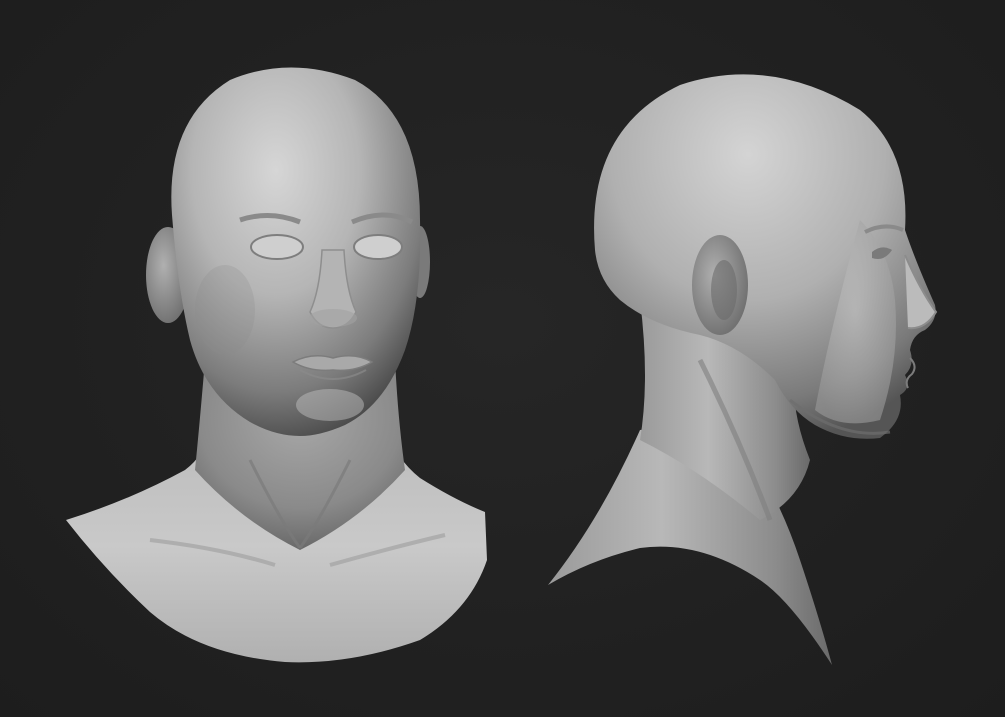  Describe the element at coordinates (921, 292) in the screenshot. I see `side-nose` at that location.